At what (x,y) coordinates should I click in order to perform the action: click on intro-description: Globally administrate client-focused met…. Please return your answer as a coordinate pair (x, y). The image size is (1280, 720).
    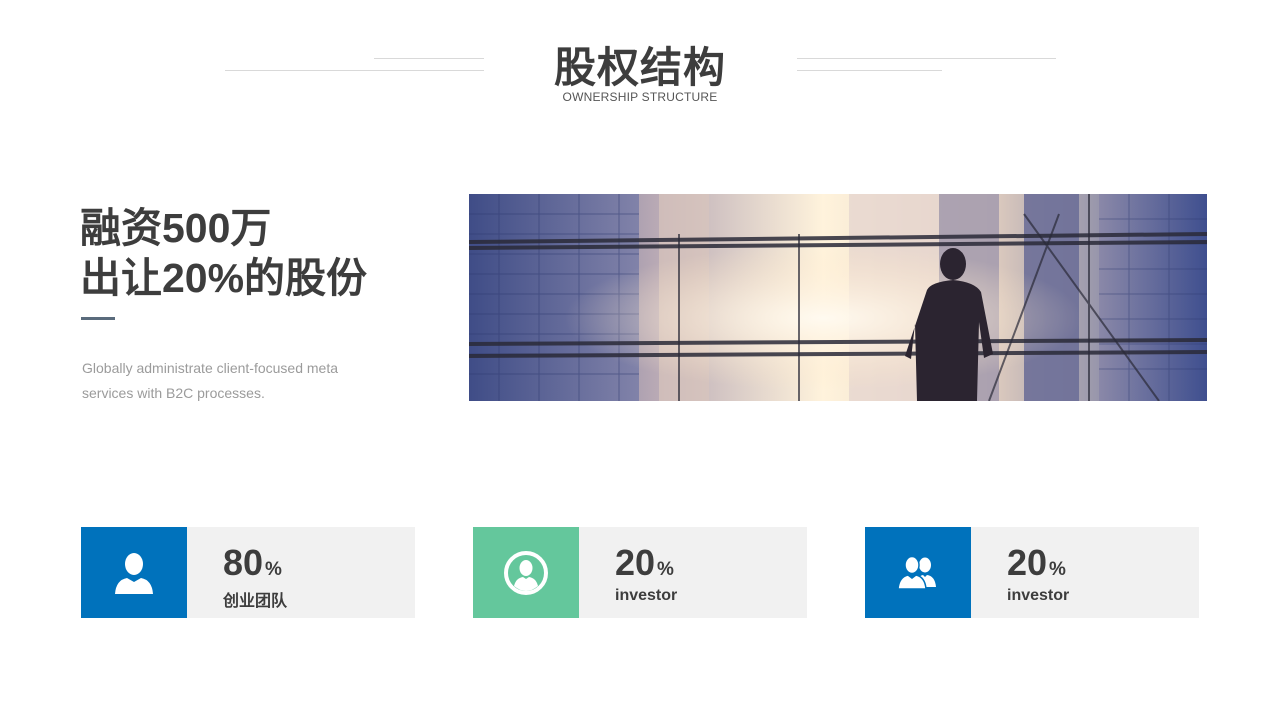
    Looking at the image, I should click on (210, 380).